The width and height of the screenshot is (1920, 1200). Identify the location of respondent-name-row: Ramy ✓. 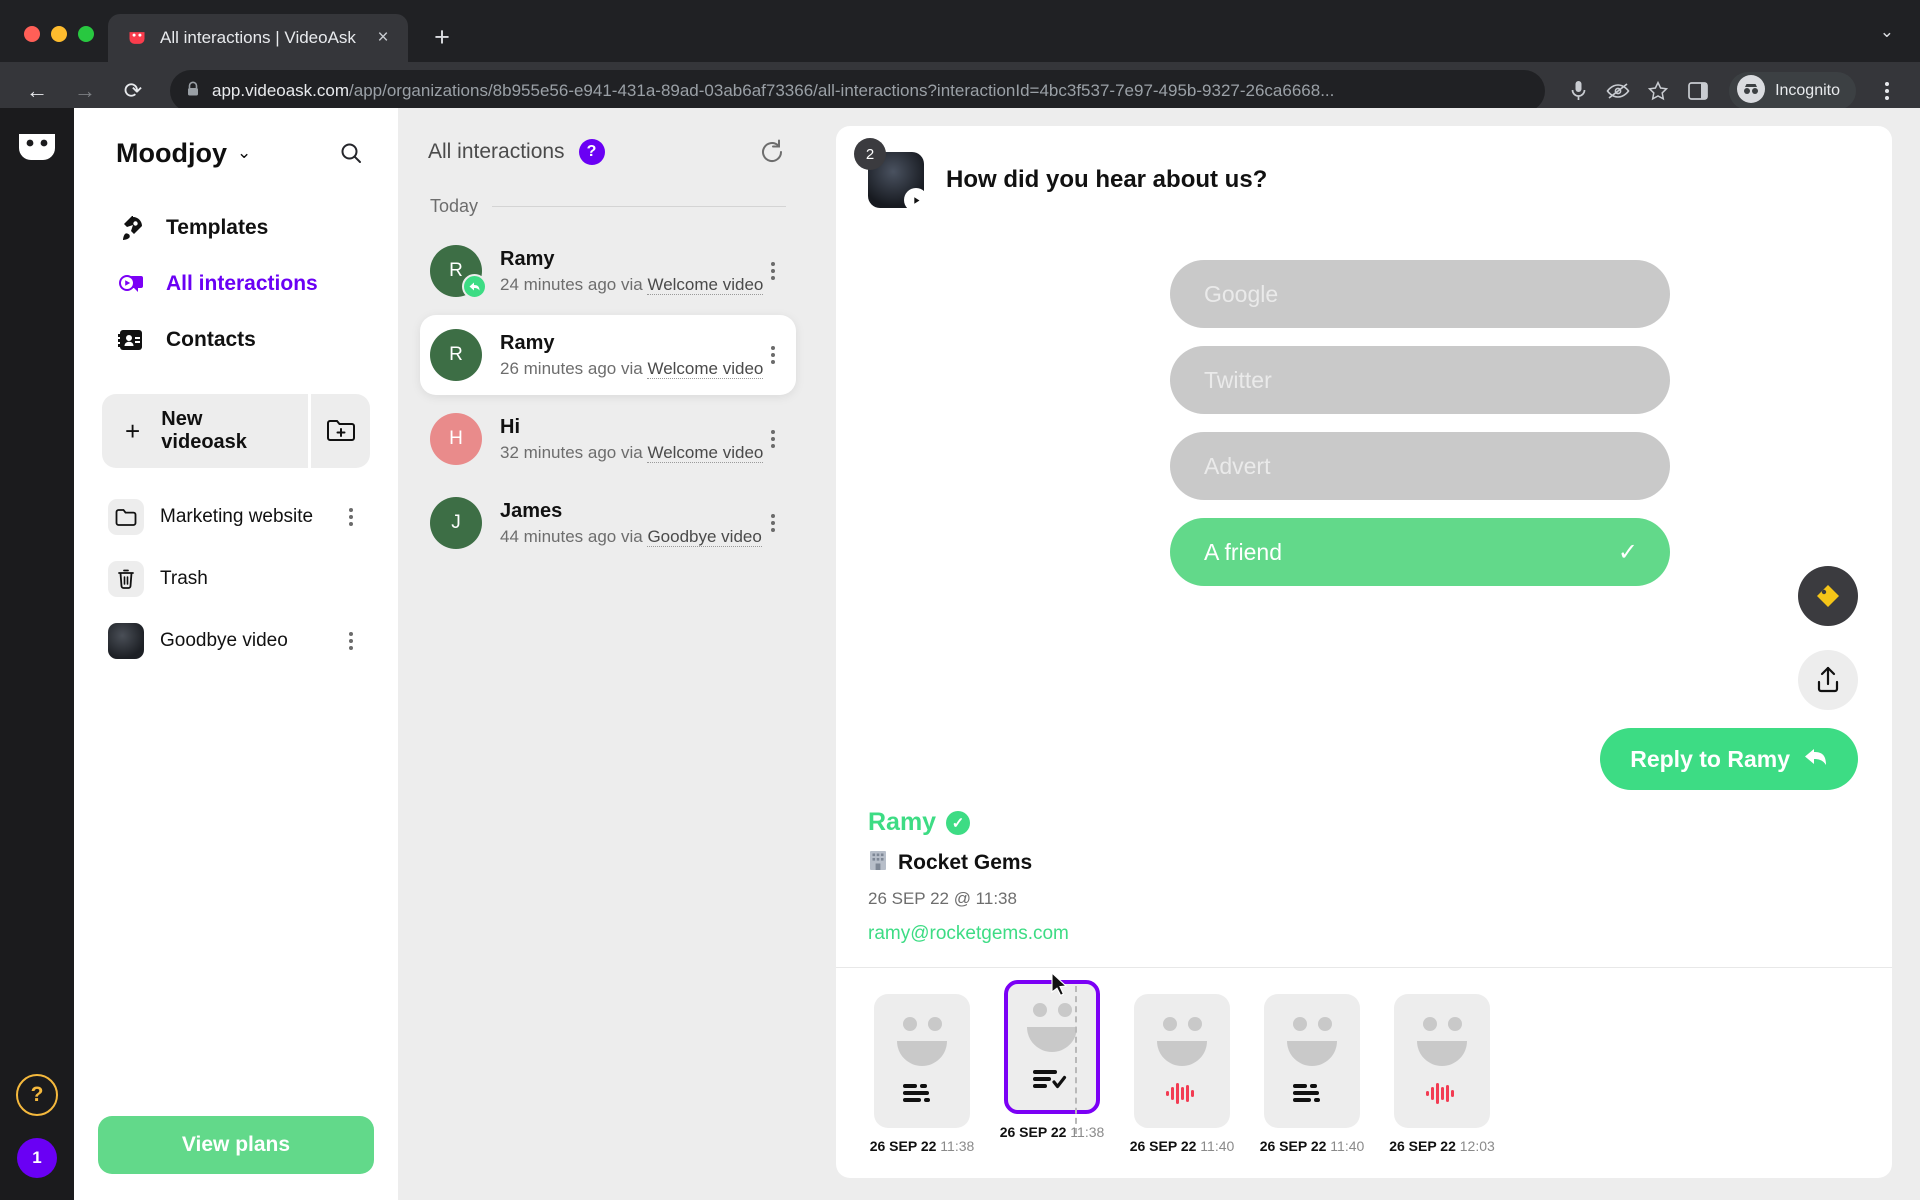
(1364, 822).